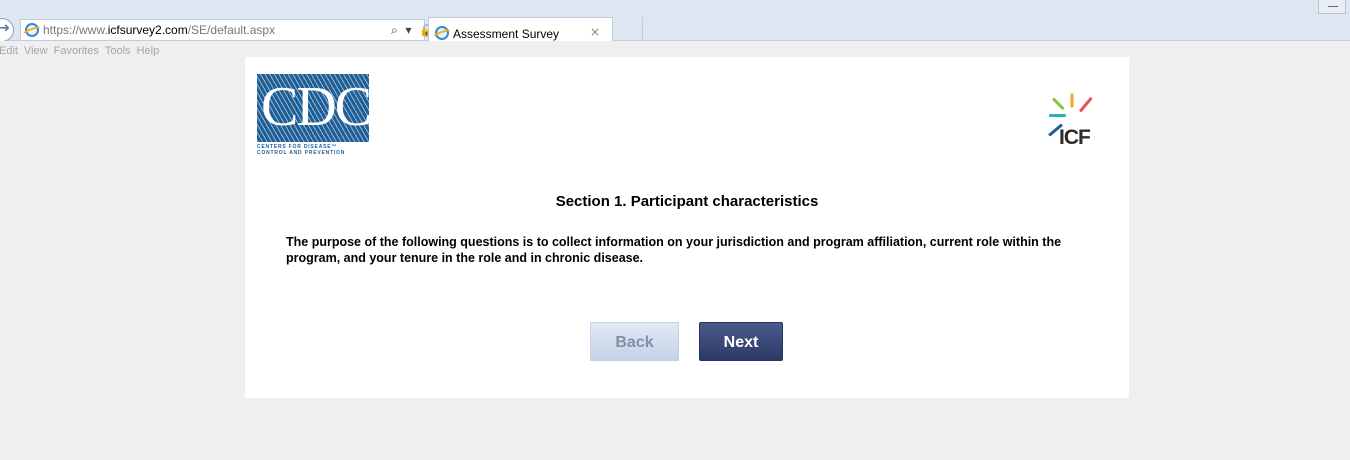 This screenshot has height=460, width=1350. What do you see at coordinates (1057, 115) in the screenshot?
I see `icf-ray-teal` at bounding box center [1057, 115].